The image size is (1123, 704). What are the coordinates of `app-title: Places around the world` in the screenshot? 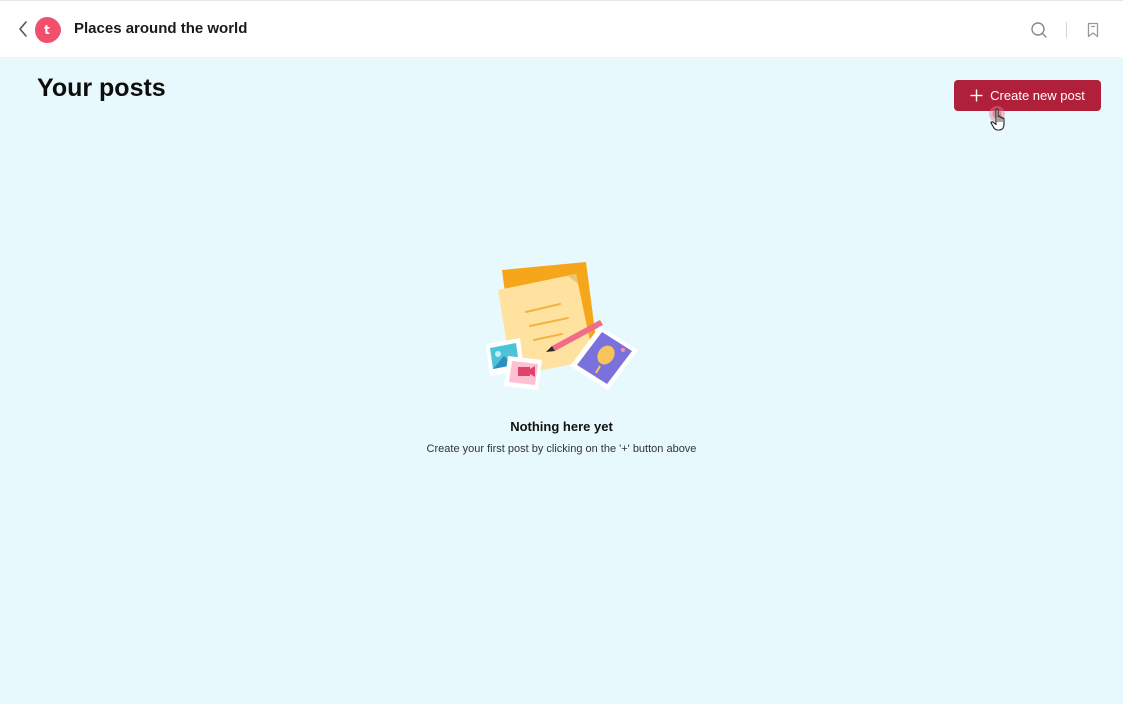 It's located at (161, 28).